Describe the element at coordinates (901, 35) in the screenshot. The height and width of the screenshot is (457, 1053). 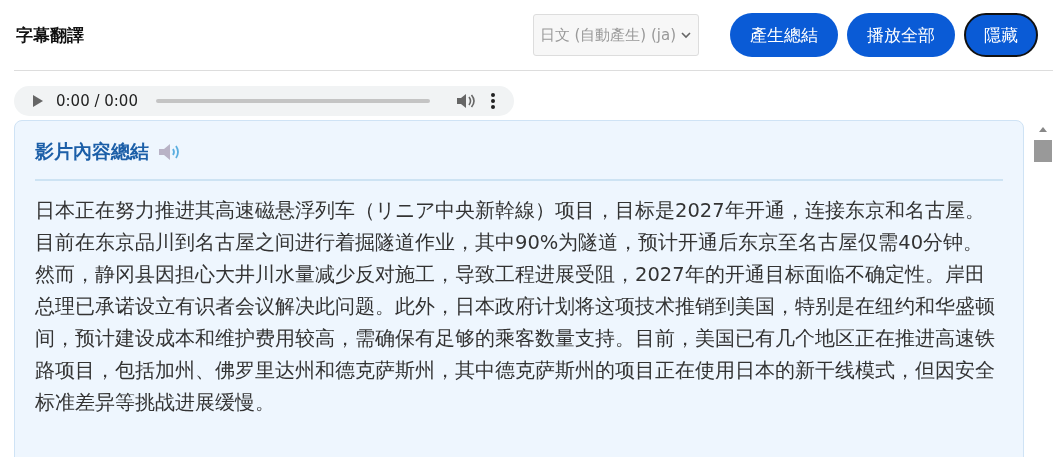
I see `action-button: 播放全部` at that location.